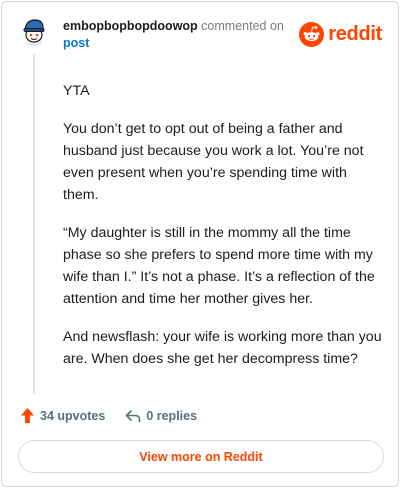 Image resolution: width=400 pixels, height=488 pixels. What do you see at coordinates (355, 34) in the screenshot?
I see `reddit-wordmark: reddit` at bounding box center [355, 34].